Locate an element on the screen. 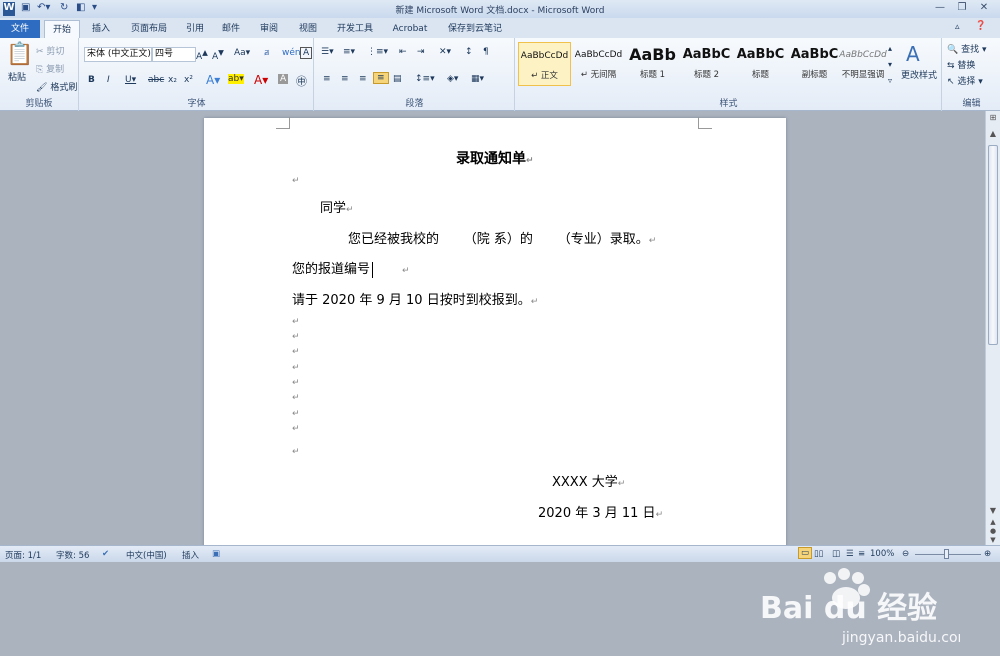  styles-more-icon: ▿ is located at coordinates (890, 80).